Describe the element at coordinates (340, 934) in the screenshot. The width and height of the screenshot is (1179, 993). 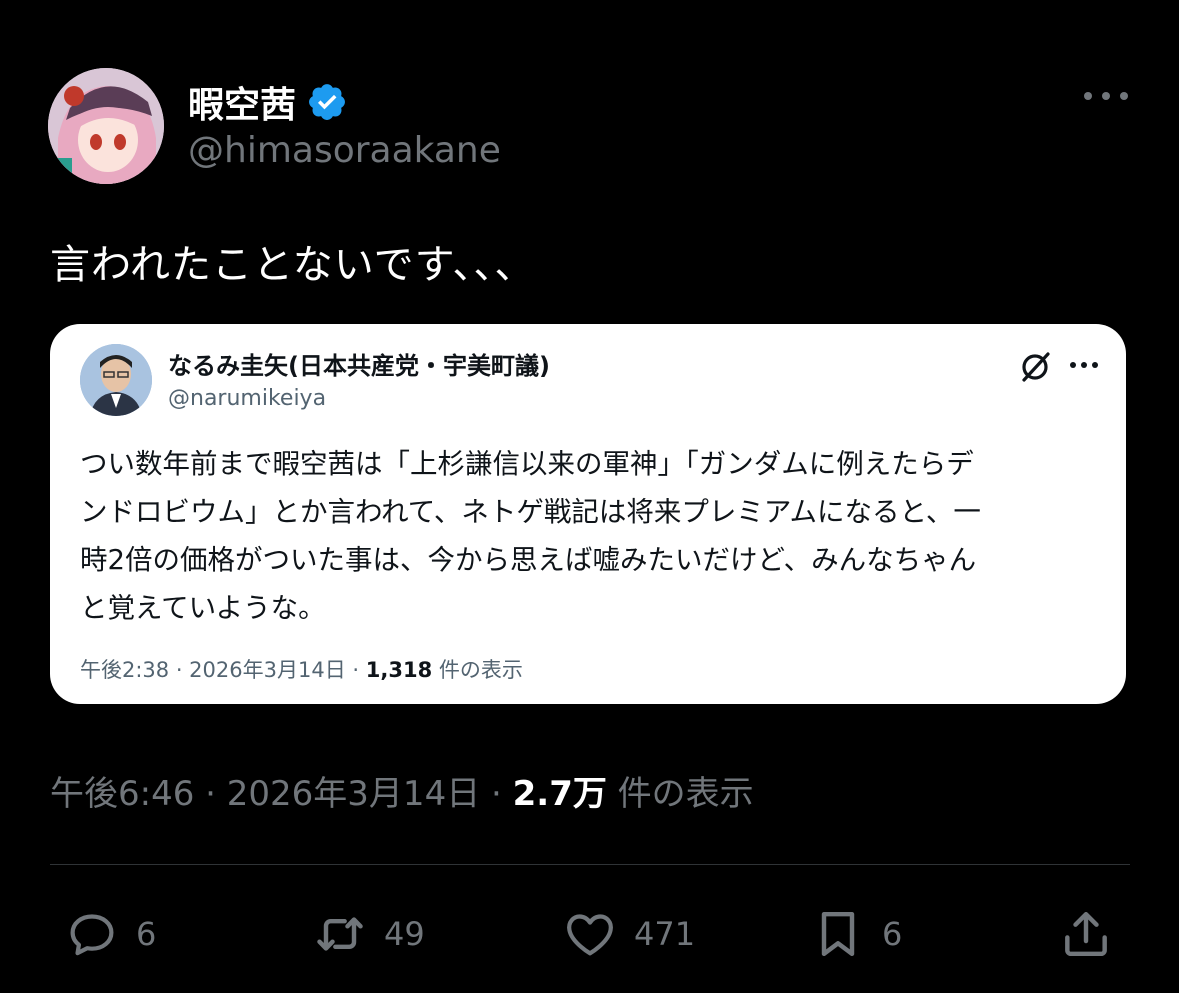
I see `retweet-icon` at that location.